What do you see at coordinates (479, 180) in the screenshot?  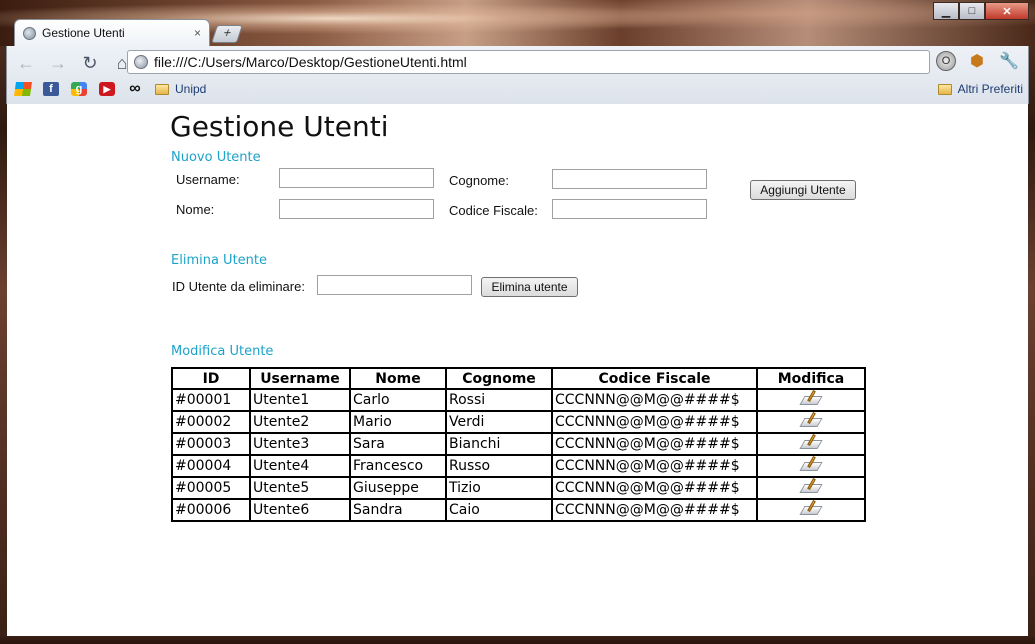 I see `cognome-label: Cognome:` at bounding box center [479, 180].